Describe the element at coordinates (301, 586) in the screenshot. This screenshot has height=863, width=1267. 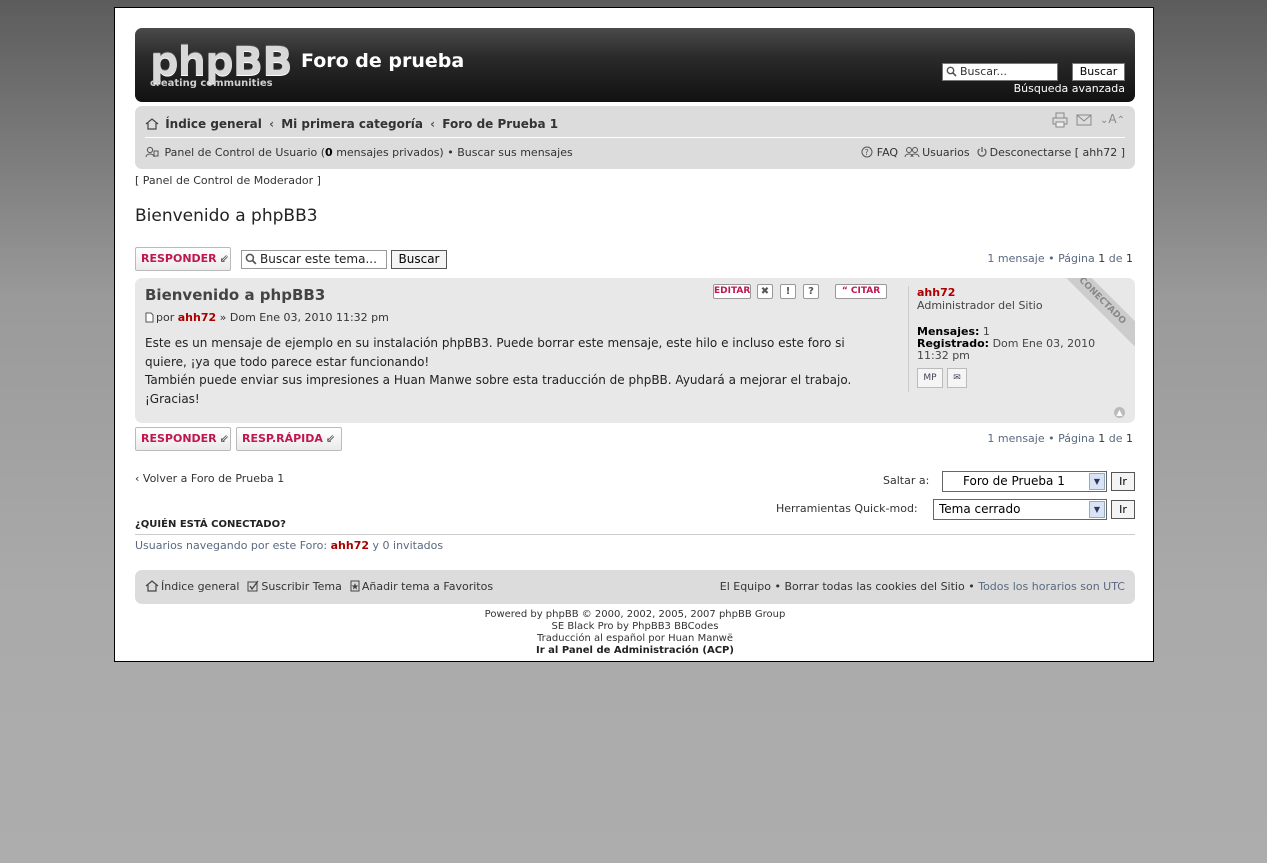
I see `subscribe-label: Suscribir Tema` at that location.